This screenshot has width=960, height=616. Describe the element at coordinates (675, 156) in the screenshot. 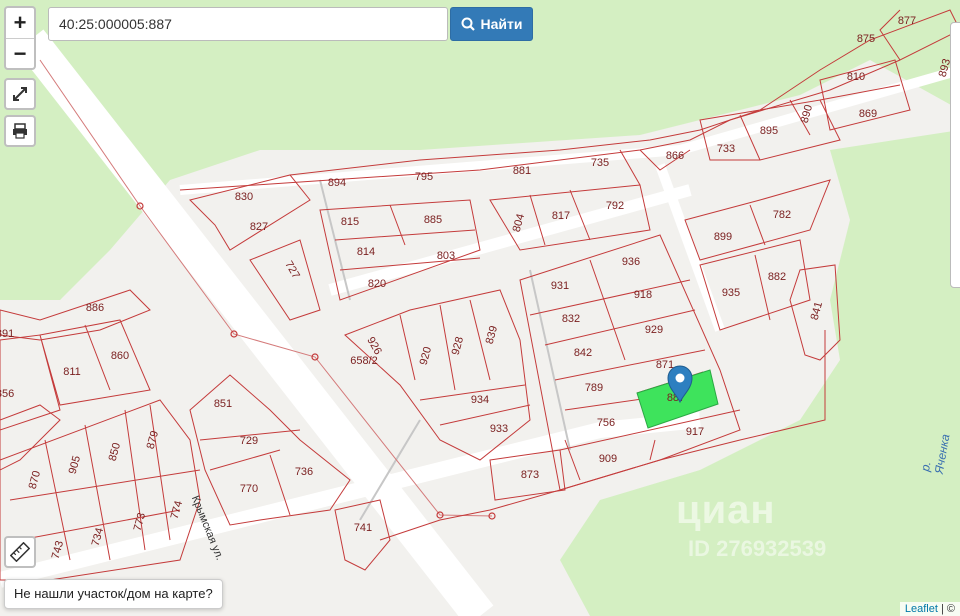

I see `parcel-label: 866` at that location.